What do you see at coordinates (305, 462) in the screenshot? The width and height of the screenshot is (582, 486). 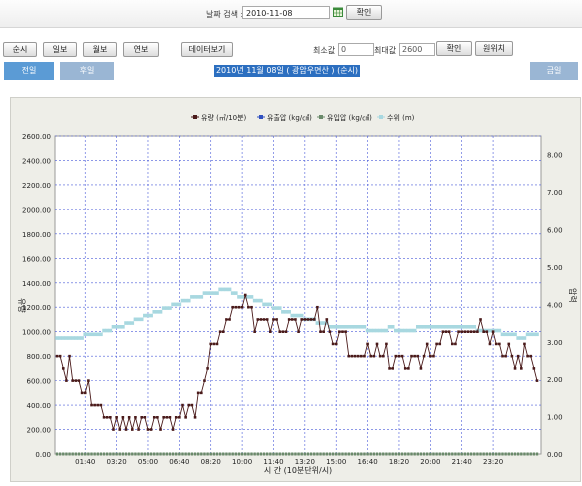 I see `x-tick-label: 13:20` at bounding box center [305, 462].